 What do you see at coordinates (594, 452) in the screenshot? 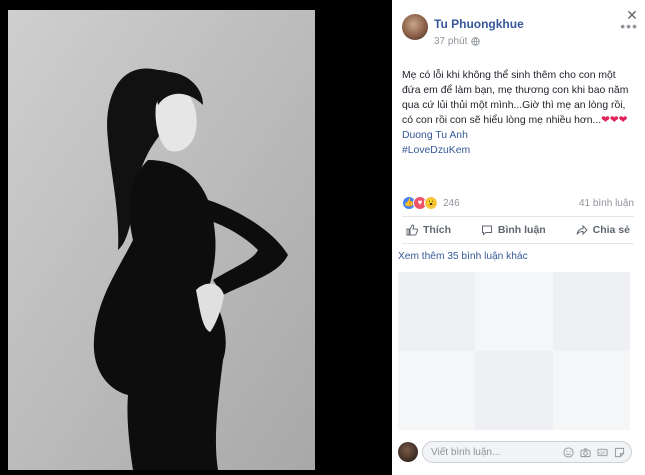
I see `composer-icons: GIF` at bounding box center [594, 452].